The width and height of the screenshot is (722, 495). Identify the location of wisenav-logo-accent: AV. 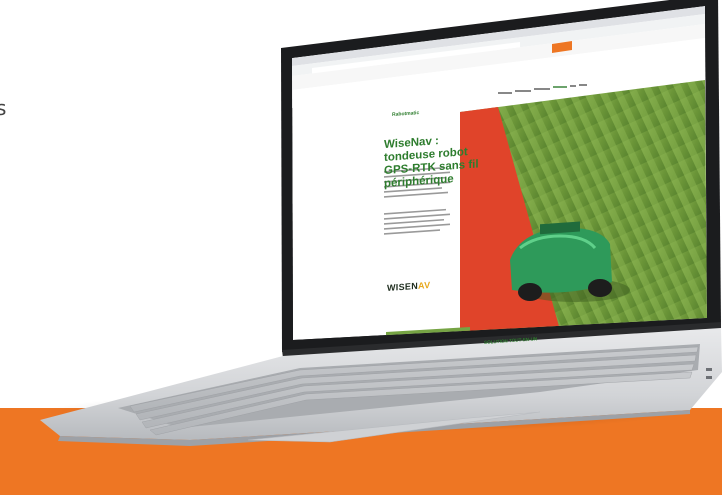
(424, 285).